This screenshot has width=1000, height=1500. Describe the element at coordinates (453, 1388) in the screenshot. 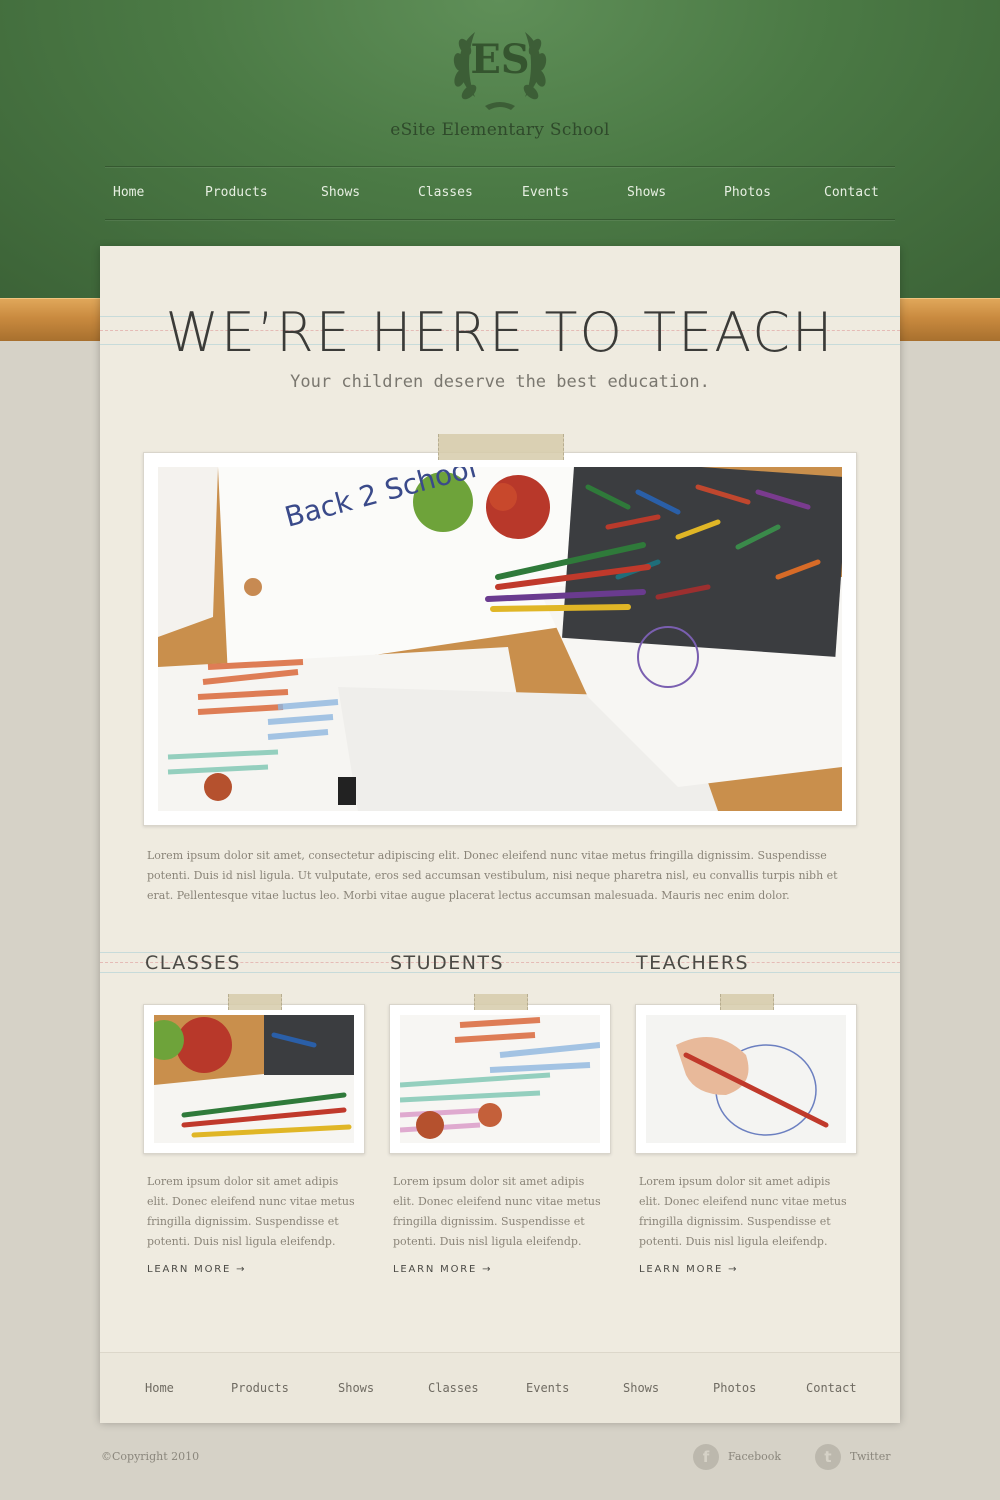

I see `footer-nav-classes: Classes` at that location.